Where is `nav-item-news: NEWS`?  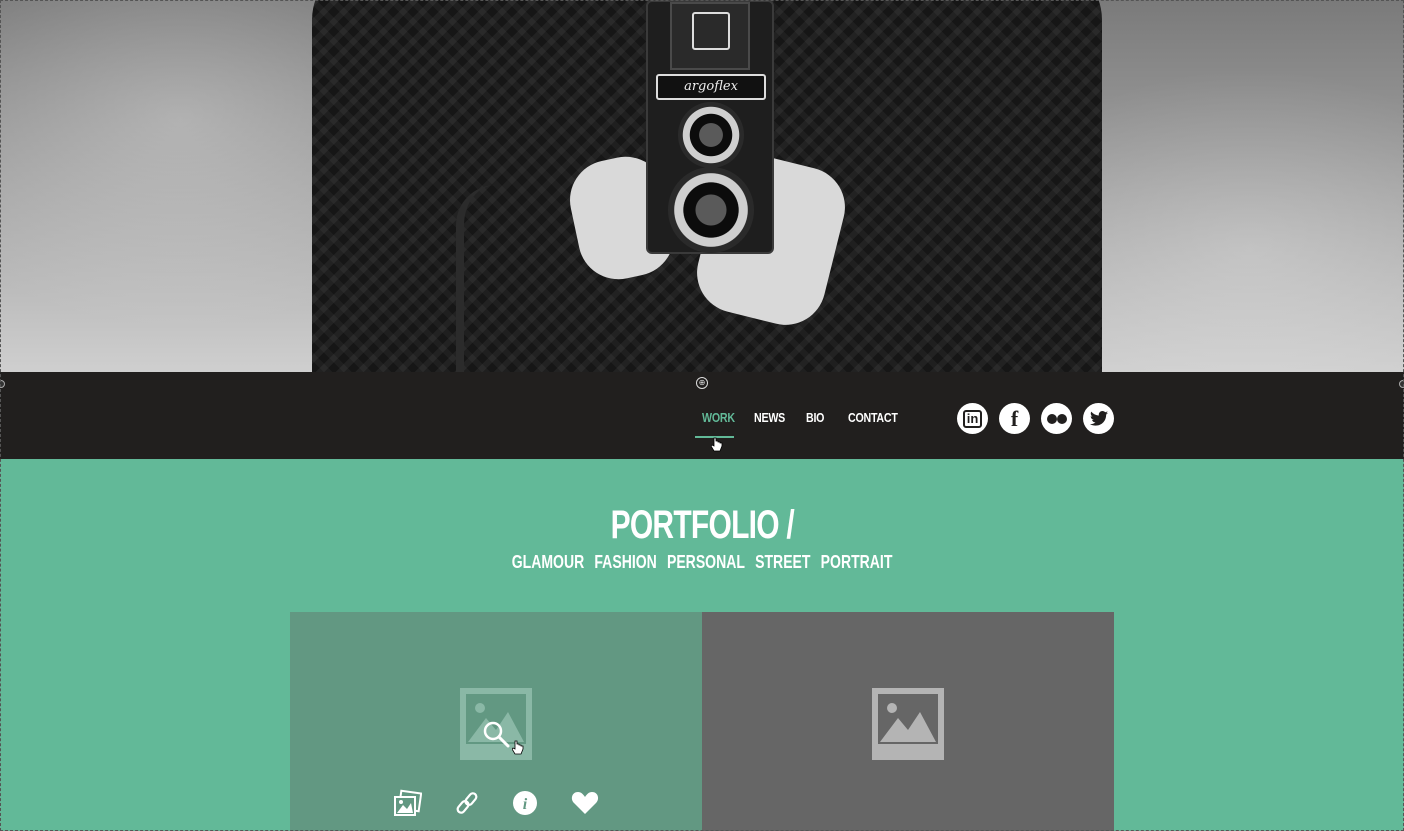
nav-item-news: NEWS is located at coordinates (769, 417).